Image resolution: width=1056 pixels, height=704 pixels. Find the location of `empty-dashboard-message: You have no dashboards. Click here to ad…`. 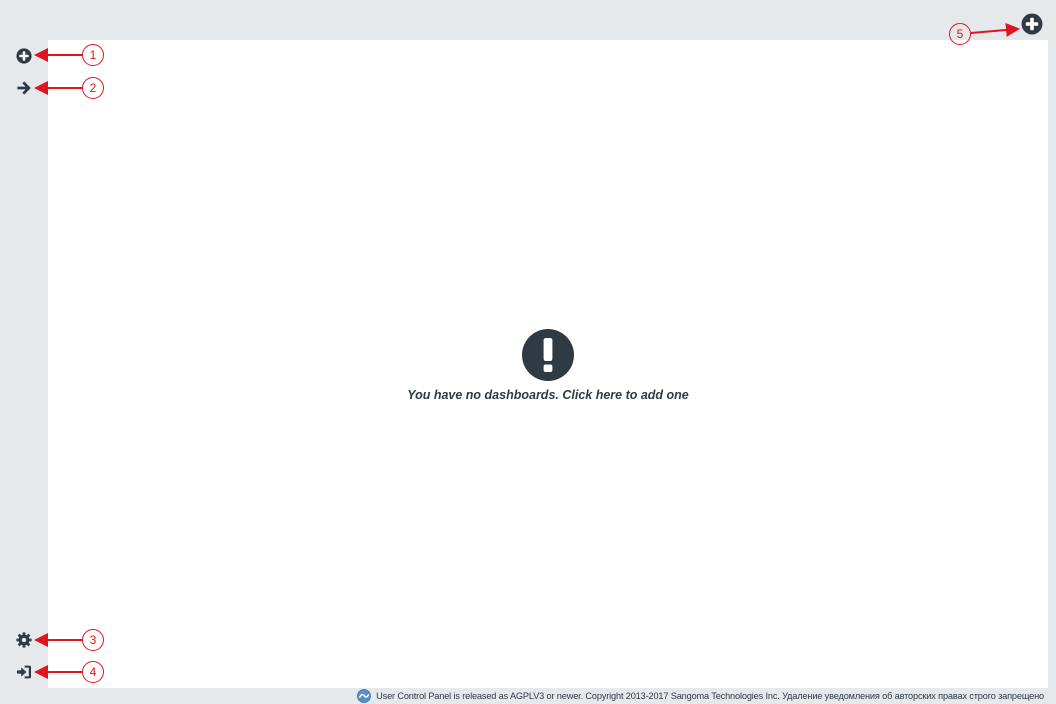

empty-dashboard-message: You have no dashboards. Click here to ad… is located at coordinates (548, 365).